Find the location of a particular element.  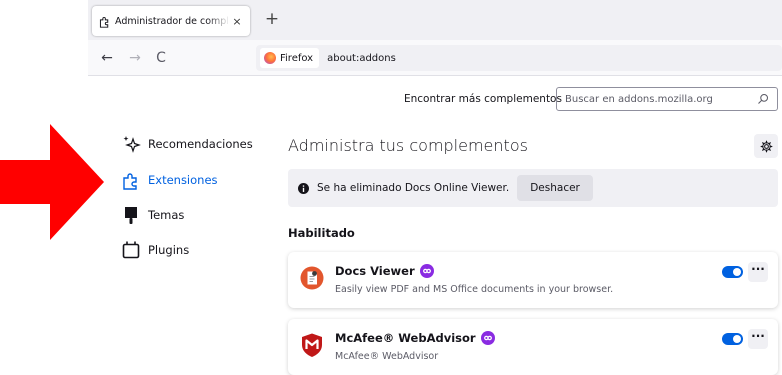

sidebar-item-plugins: Plugins is located at coordinates (155, 250).